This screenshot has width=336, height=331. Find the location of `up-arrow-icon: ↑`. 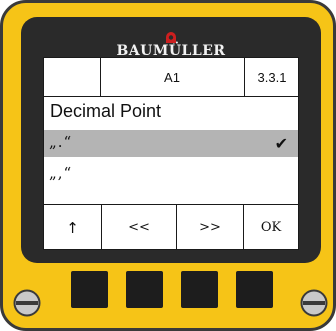

up-arrow-icon: ↑ is located at coordinates (72, 227).